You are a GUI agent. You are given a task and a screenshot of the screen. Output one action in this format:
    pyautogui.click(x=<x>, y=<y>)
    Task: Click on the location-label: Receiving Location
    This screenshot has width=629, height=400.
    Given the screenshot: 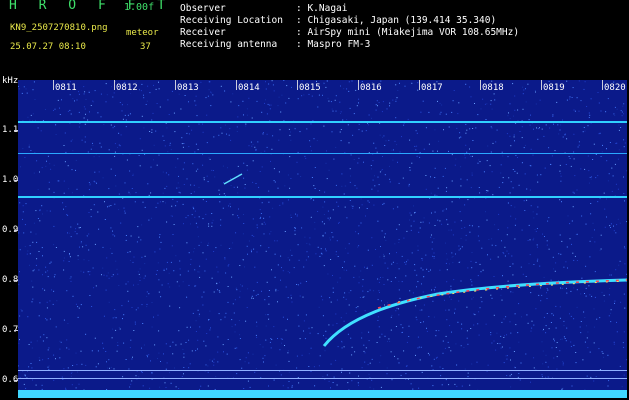 What is the action you would take?
    pyautogui.click(x=231, y=20)
    